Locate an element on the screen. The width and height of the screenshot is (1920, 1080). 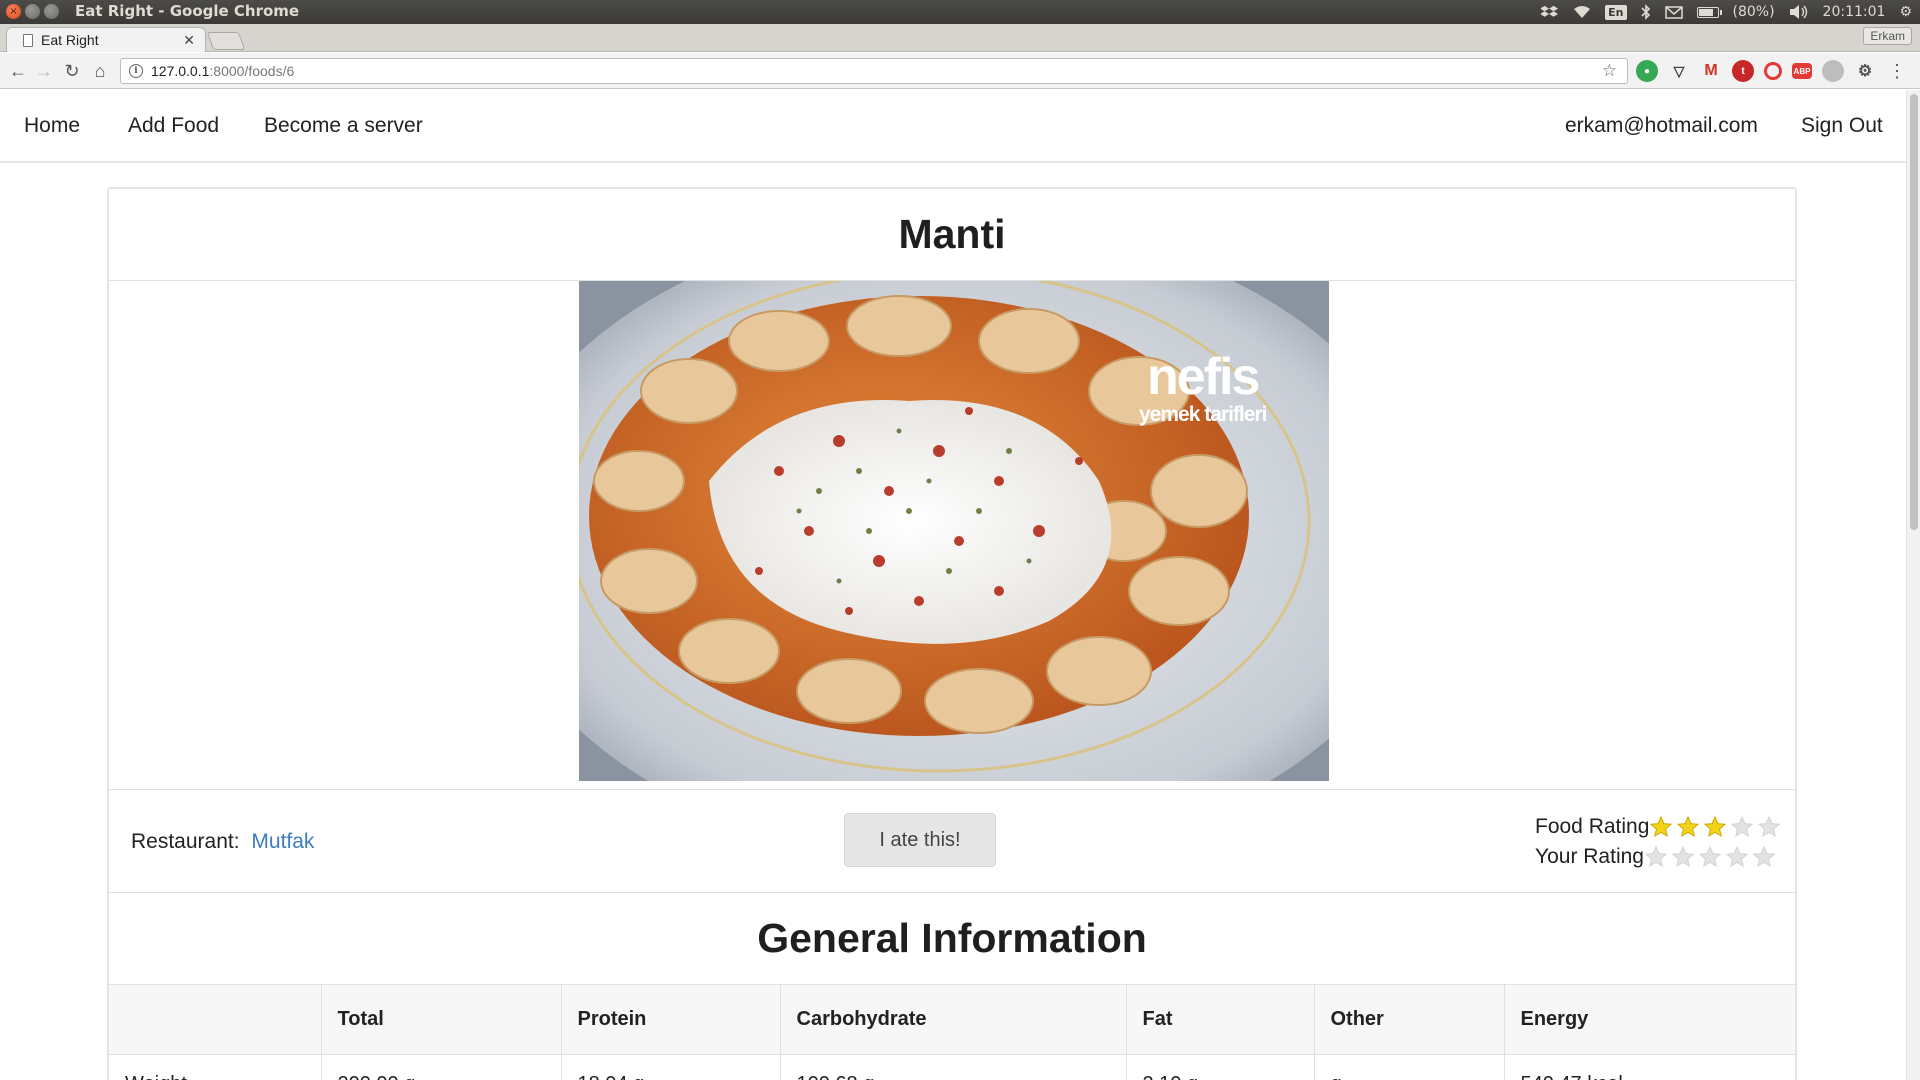
dropbox-icon is located at coordinates (1550, 12).